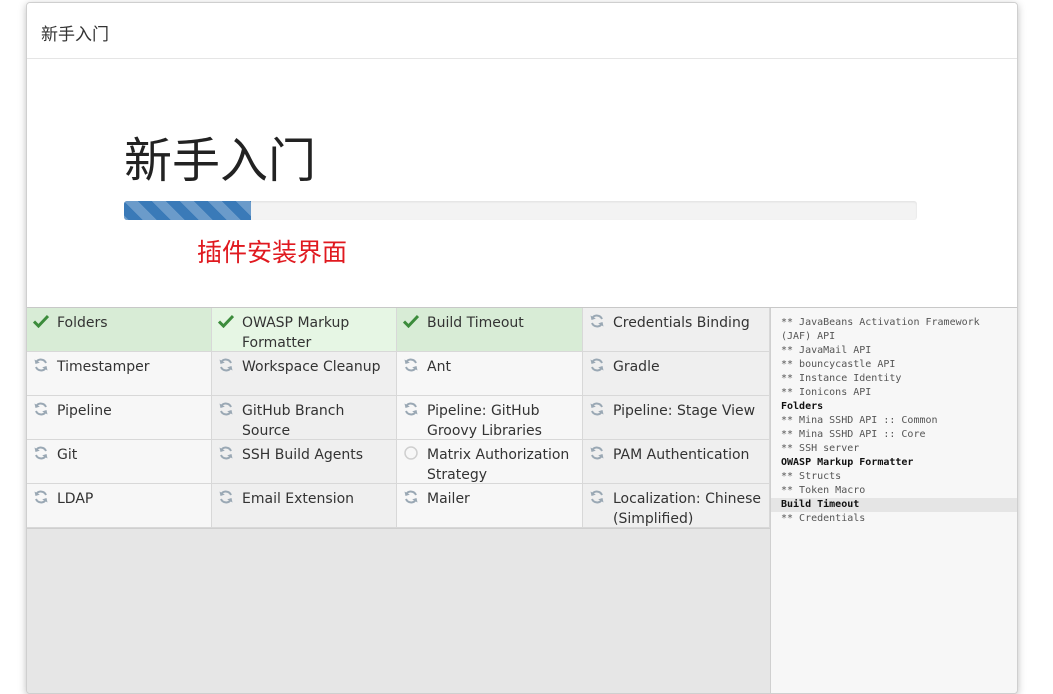 The width and height of the screenshot is (1053, 694). What do you see at coordinates (75, 499) in the screenshot?
I see `plugin-name: LDAP` at bounding box center [75, 499].